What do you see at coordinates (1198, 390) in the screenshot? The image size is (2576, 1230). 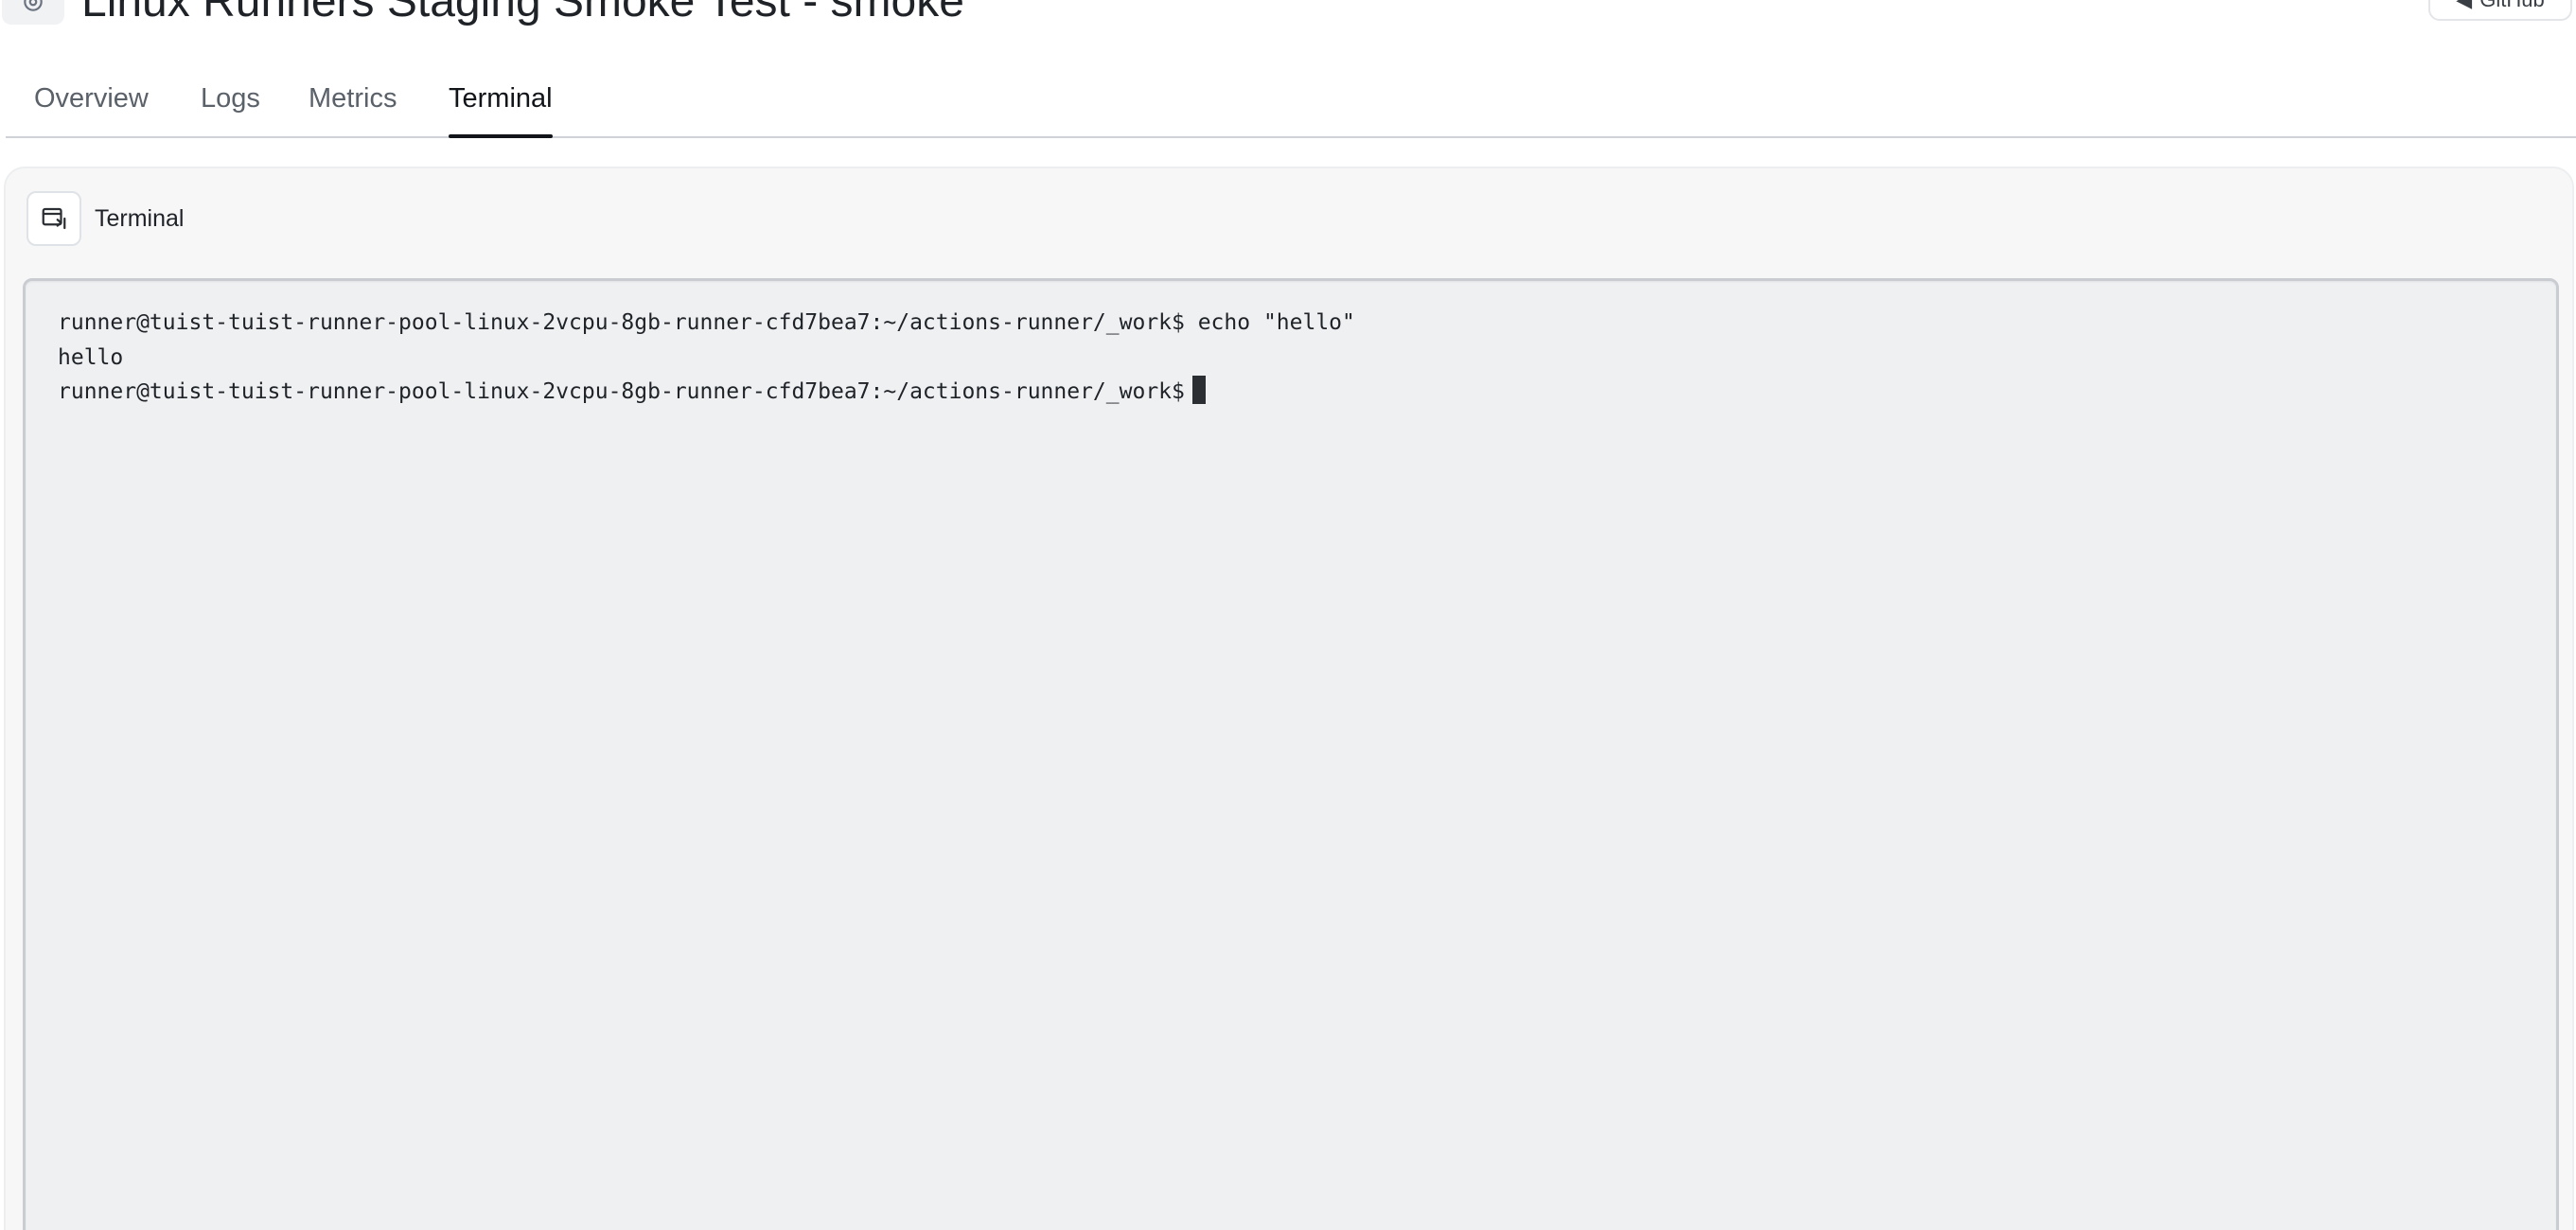 I see `terminal-cursor` at bounding box center [1198, 390].